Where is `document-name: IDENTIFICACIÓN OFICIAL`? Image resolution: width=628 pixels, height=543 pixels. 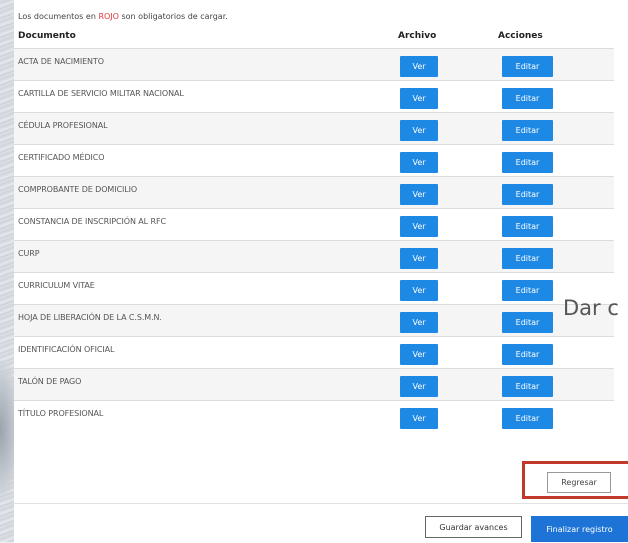
document-name: IDENTIFICACIÓN OFICIAL is located at coordinates (66, 349).